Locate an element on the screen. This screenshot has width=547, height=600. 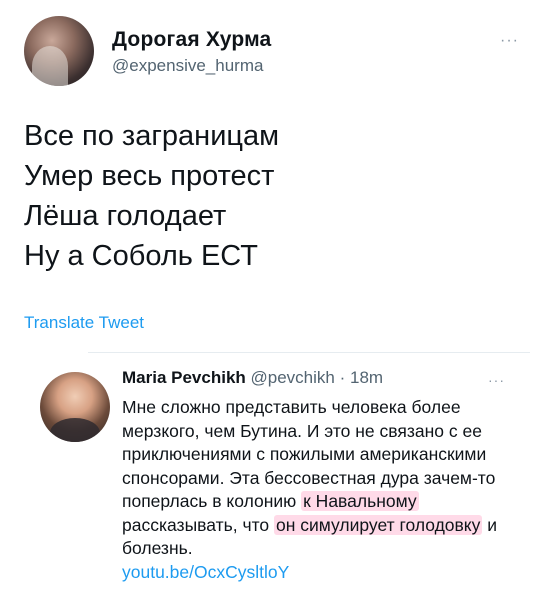
quoted-author-handle: @pevchikh is located at coordinates (293, 377).